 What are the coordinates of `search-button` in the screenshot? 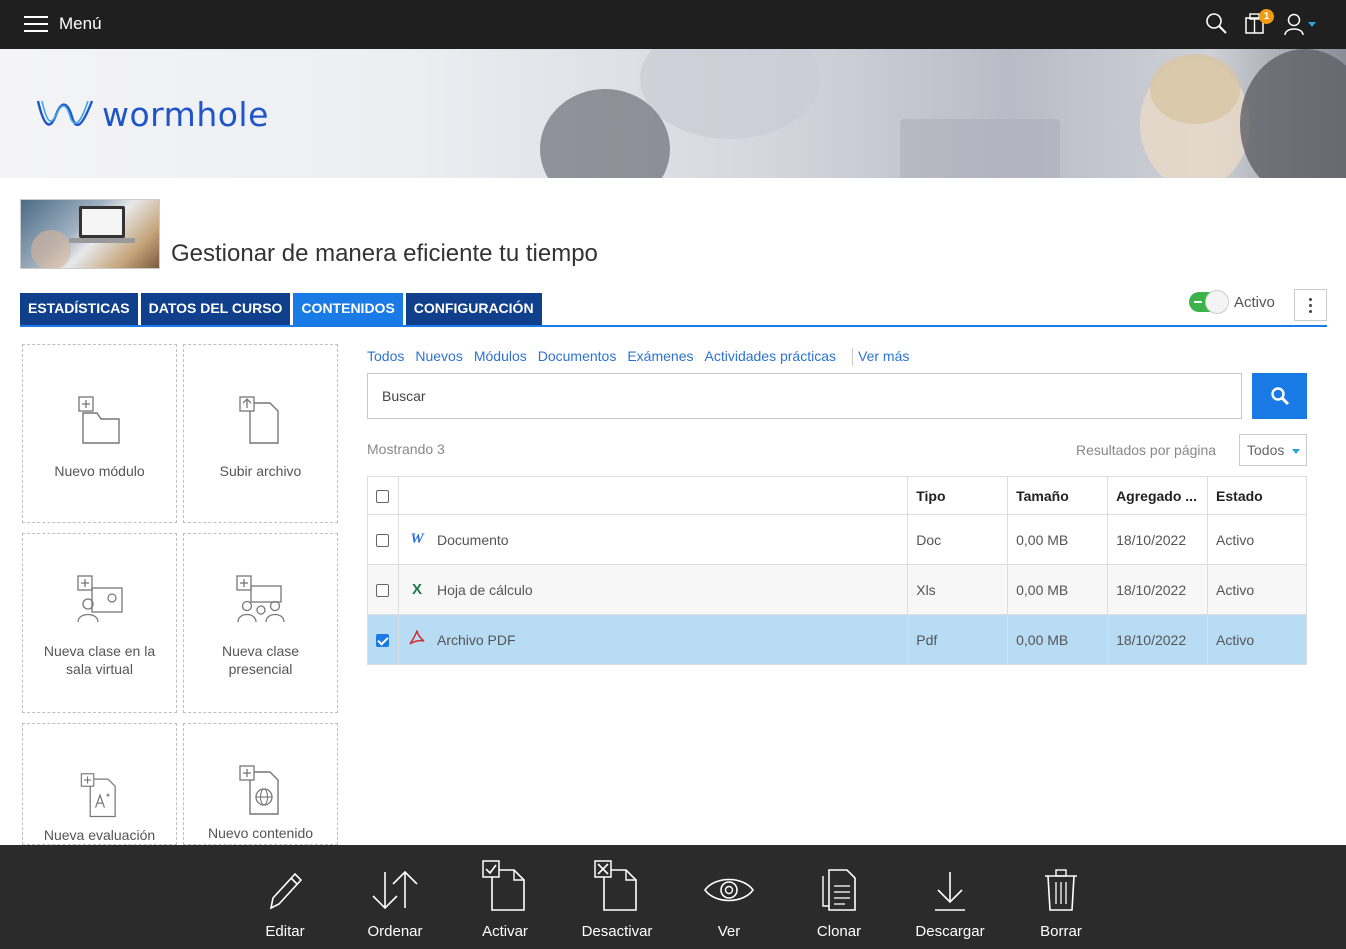 It's located at (1279, 396).